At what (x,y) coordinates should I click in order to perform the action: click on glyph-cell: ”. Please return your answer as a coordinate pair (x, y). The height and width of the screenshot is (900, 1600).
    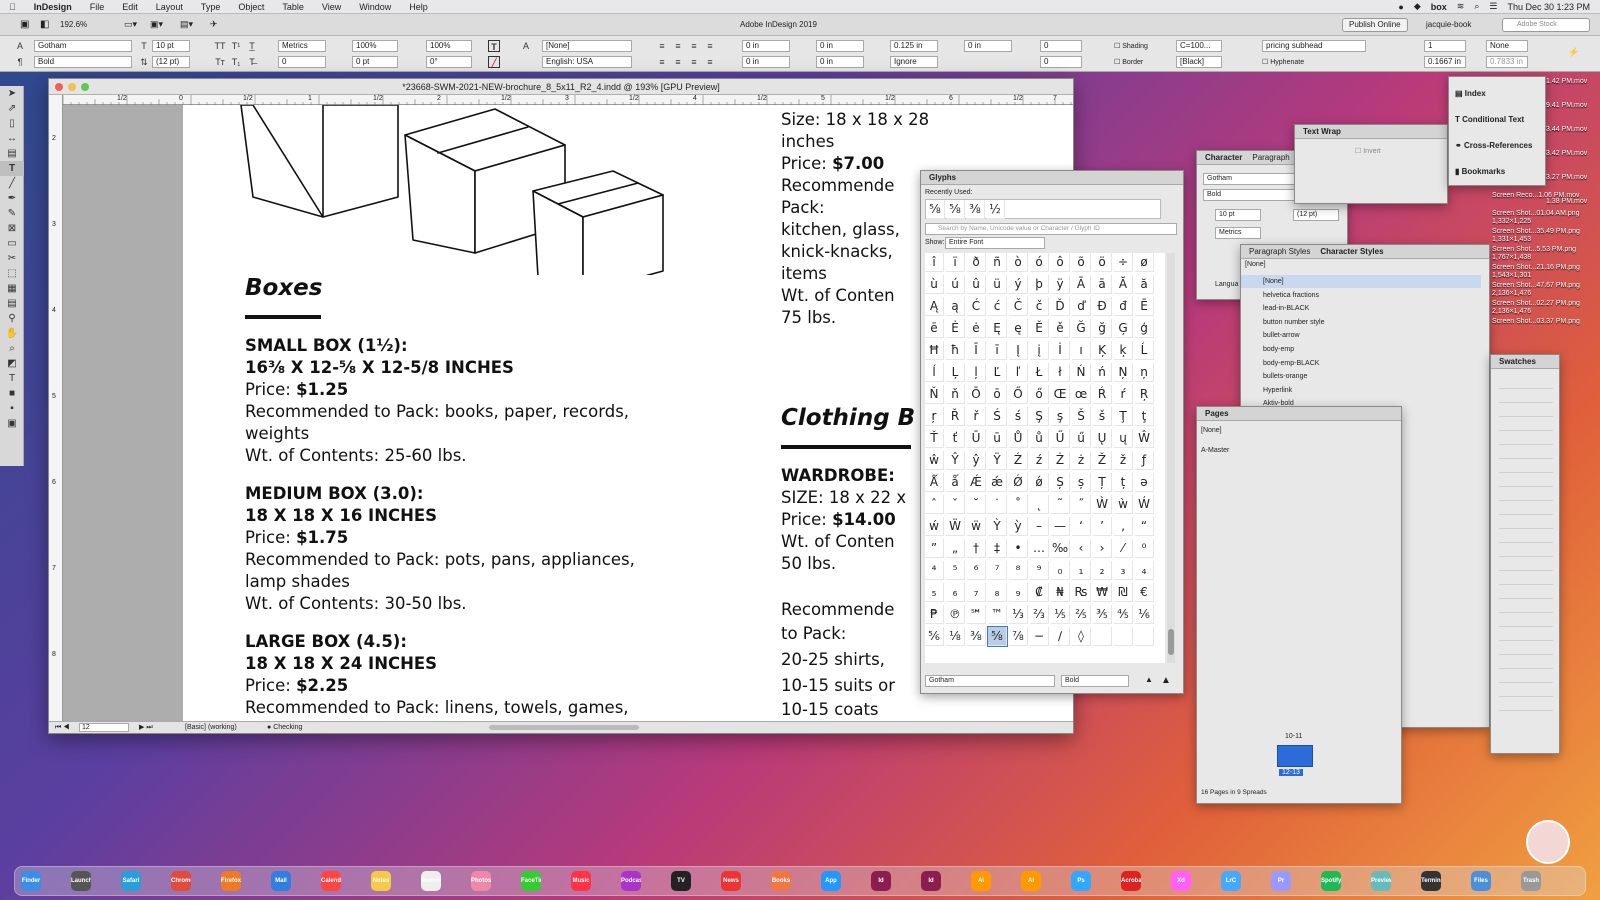
    Looking at the image, I should click on (934, 548).